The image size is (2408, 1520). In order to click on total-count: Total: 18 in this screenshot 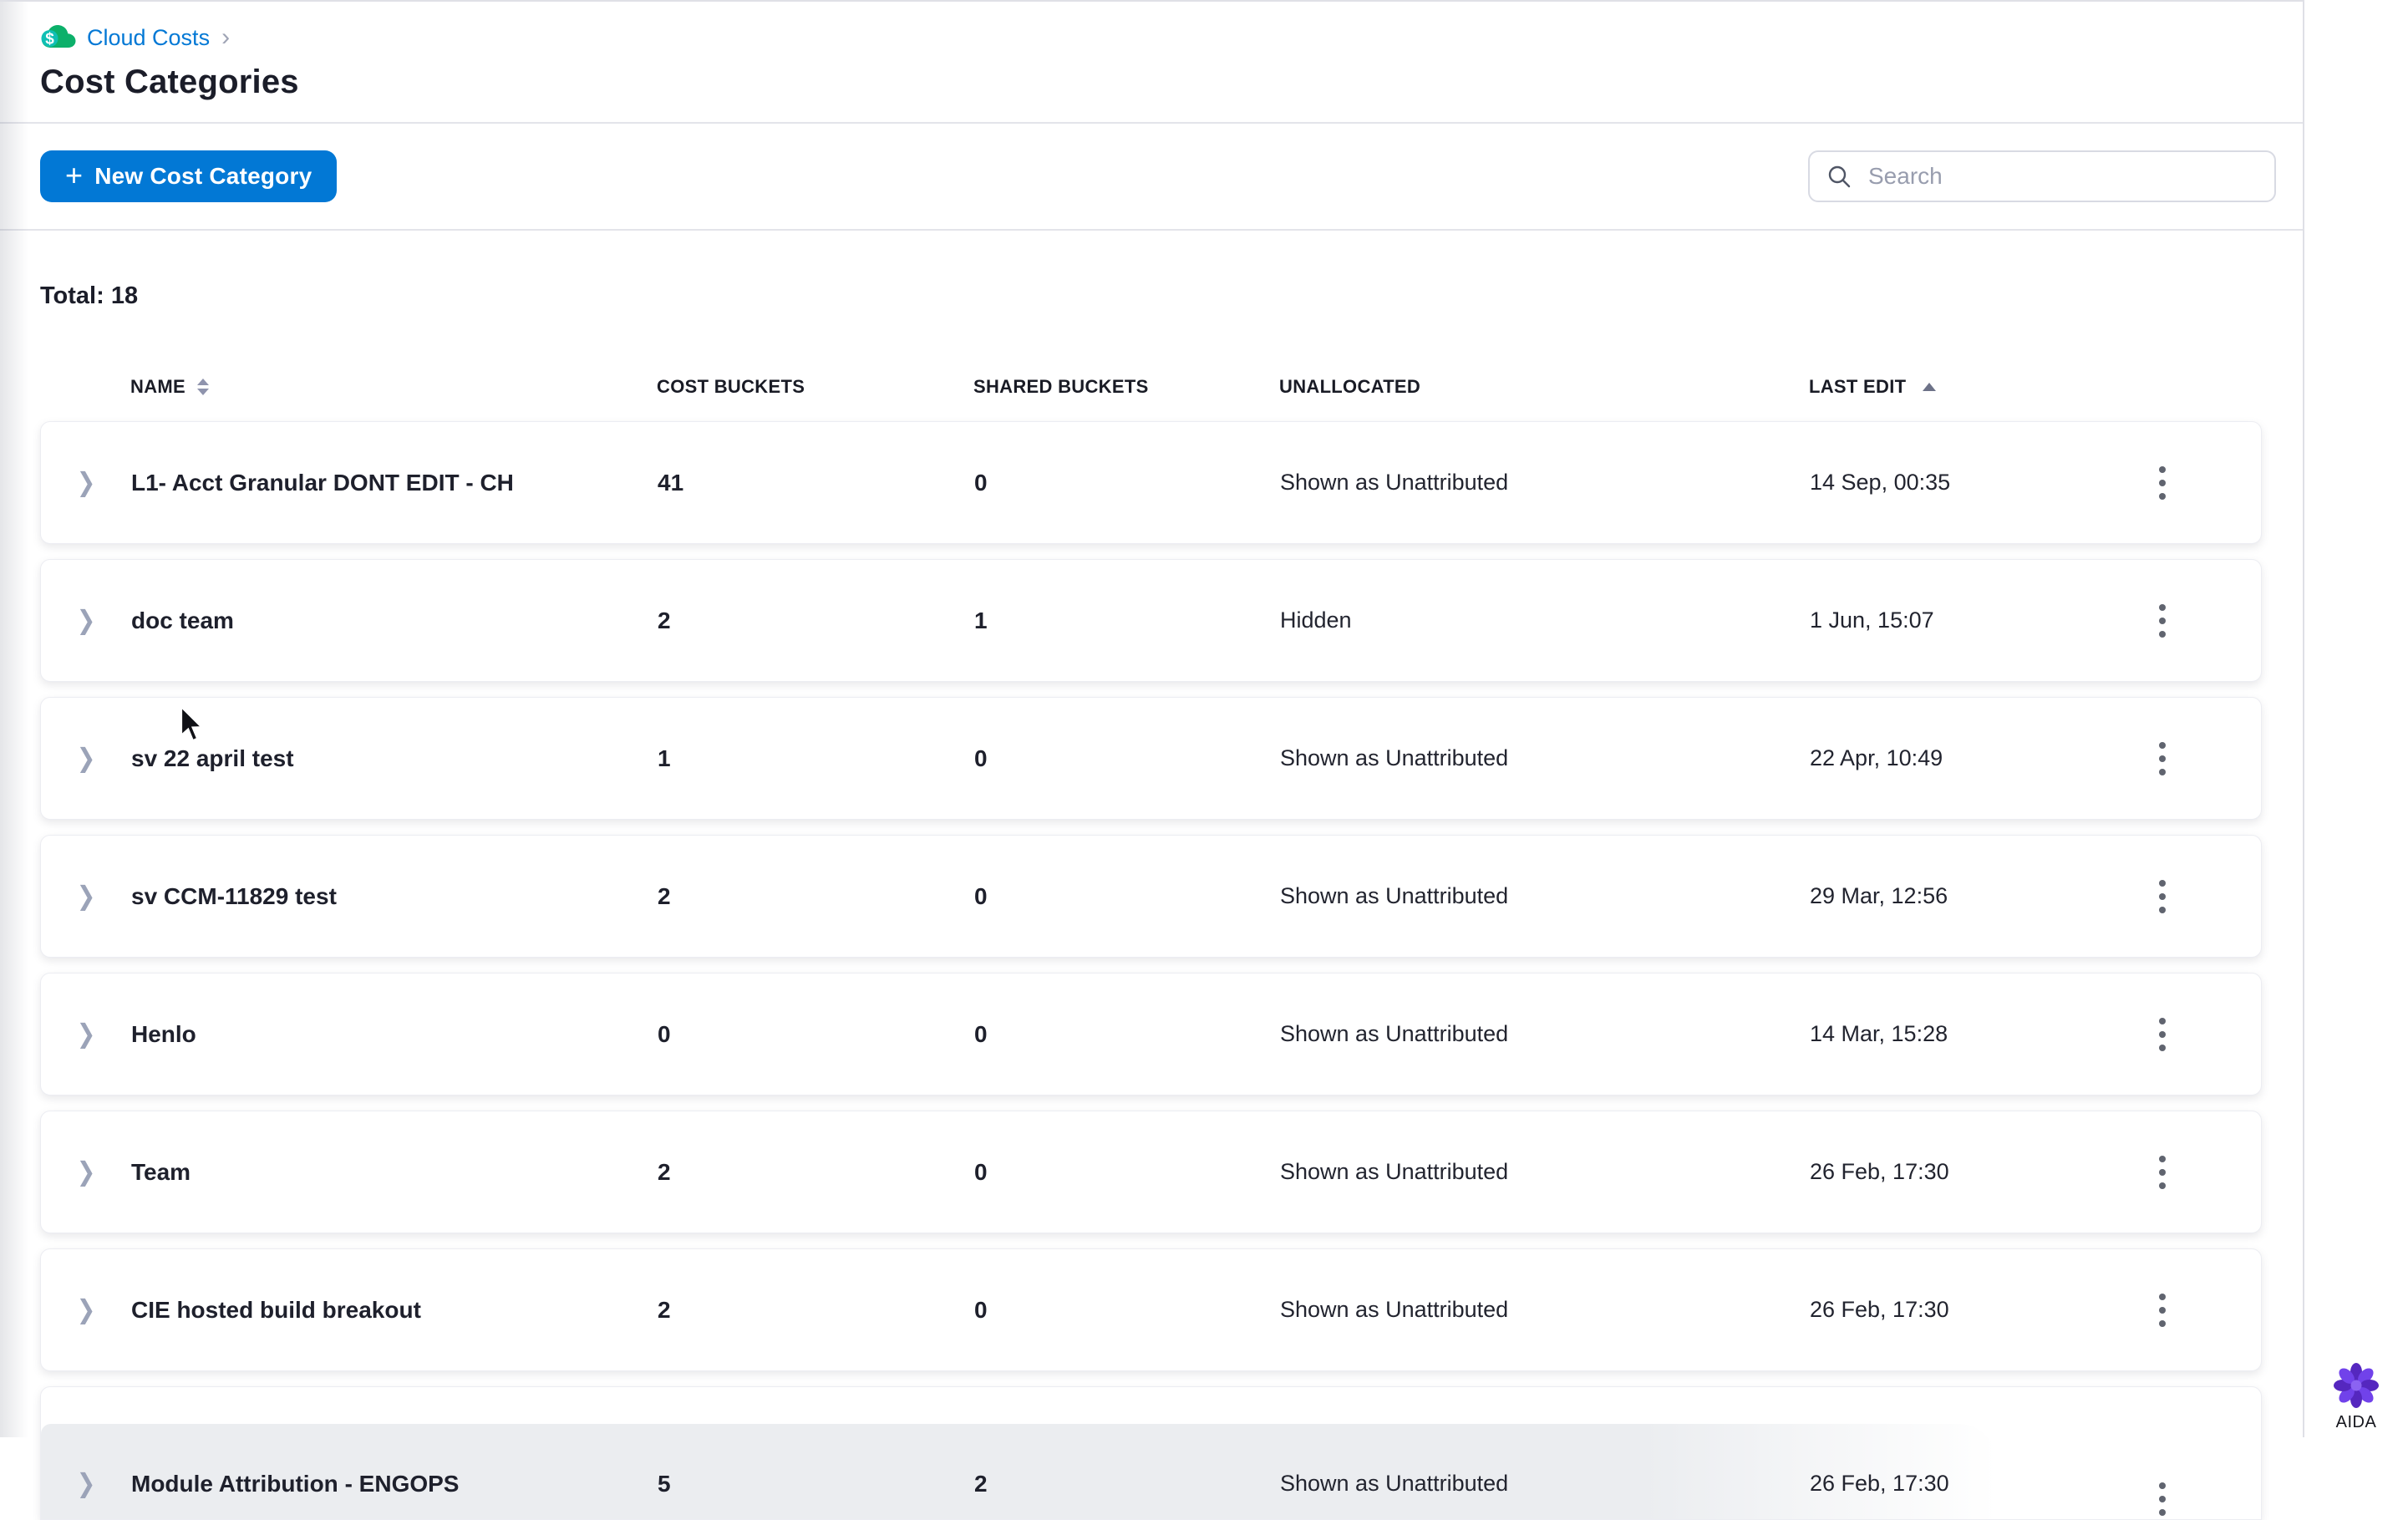, I will do `click(89, 295)`.